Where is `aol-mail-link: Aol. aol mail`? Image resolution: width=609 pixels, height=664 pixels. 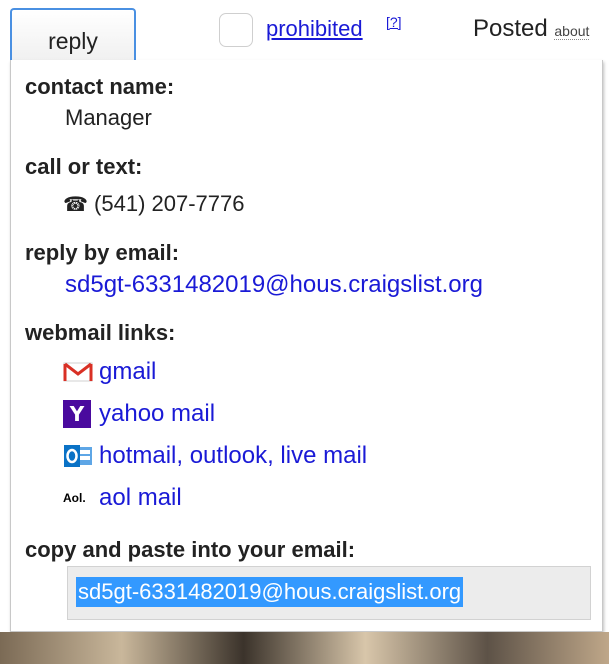
aol-mail-link: Aol. aol mail is located at coordinates (122, 498).